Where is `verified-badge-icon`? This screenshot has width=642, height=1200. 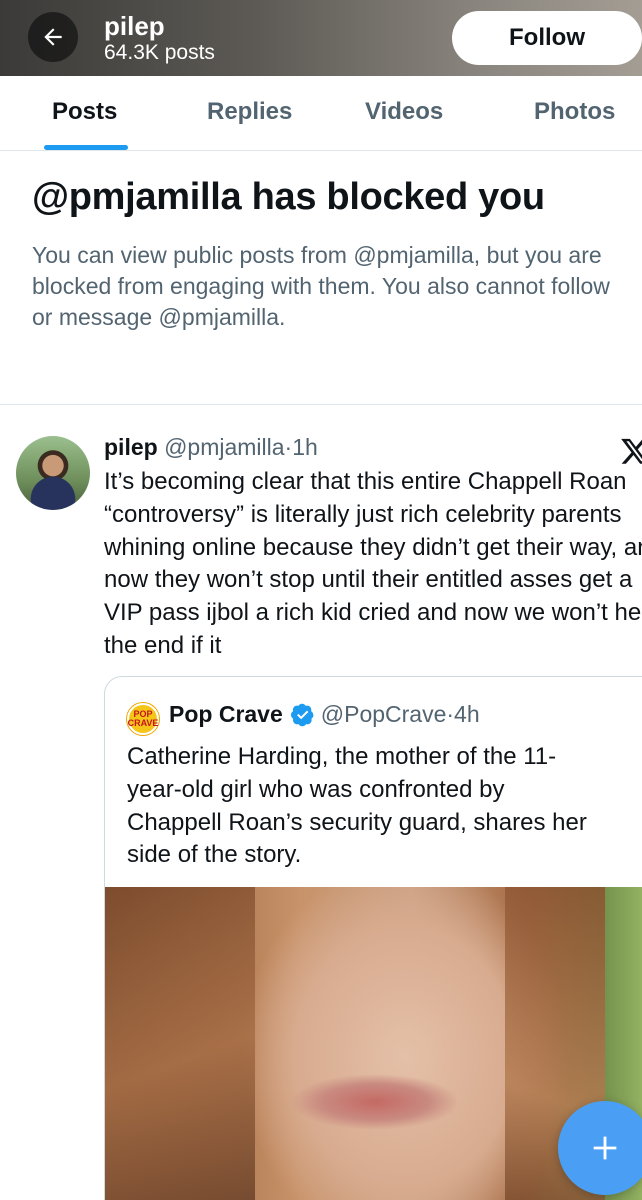 verified-badge-icon is located at coordinates (302, 714).